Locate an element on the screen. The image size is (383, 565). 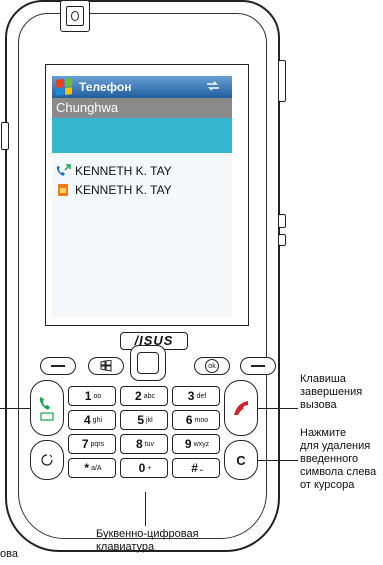
end-key-callout: Клавиша завершения вызова is located at coordinates (331, 392).